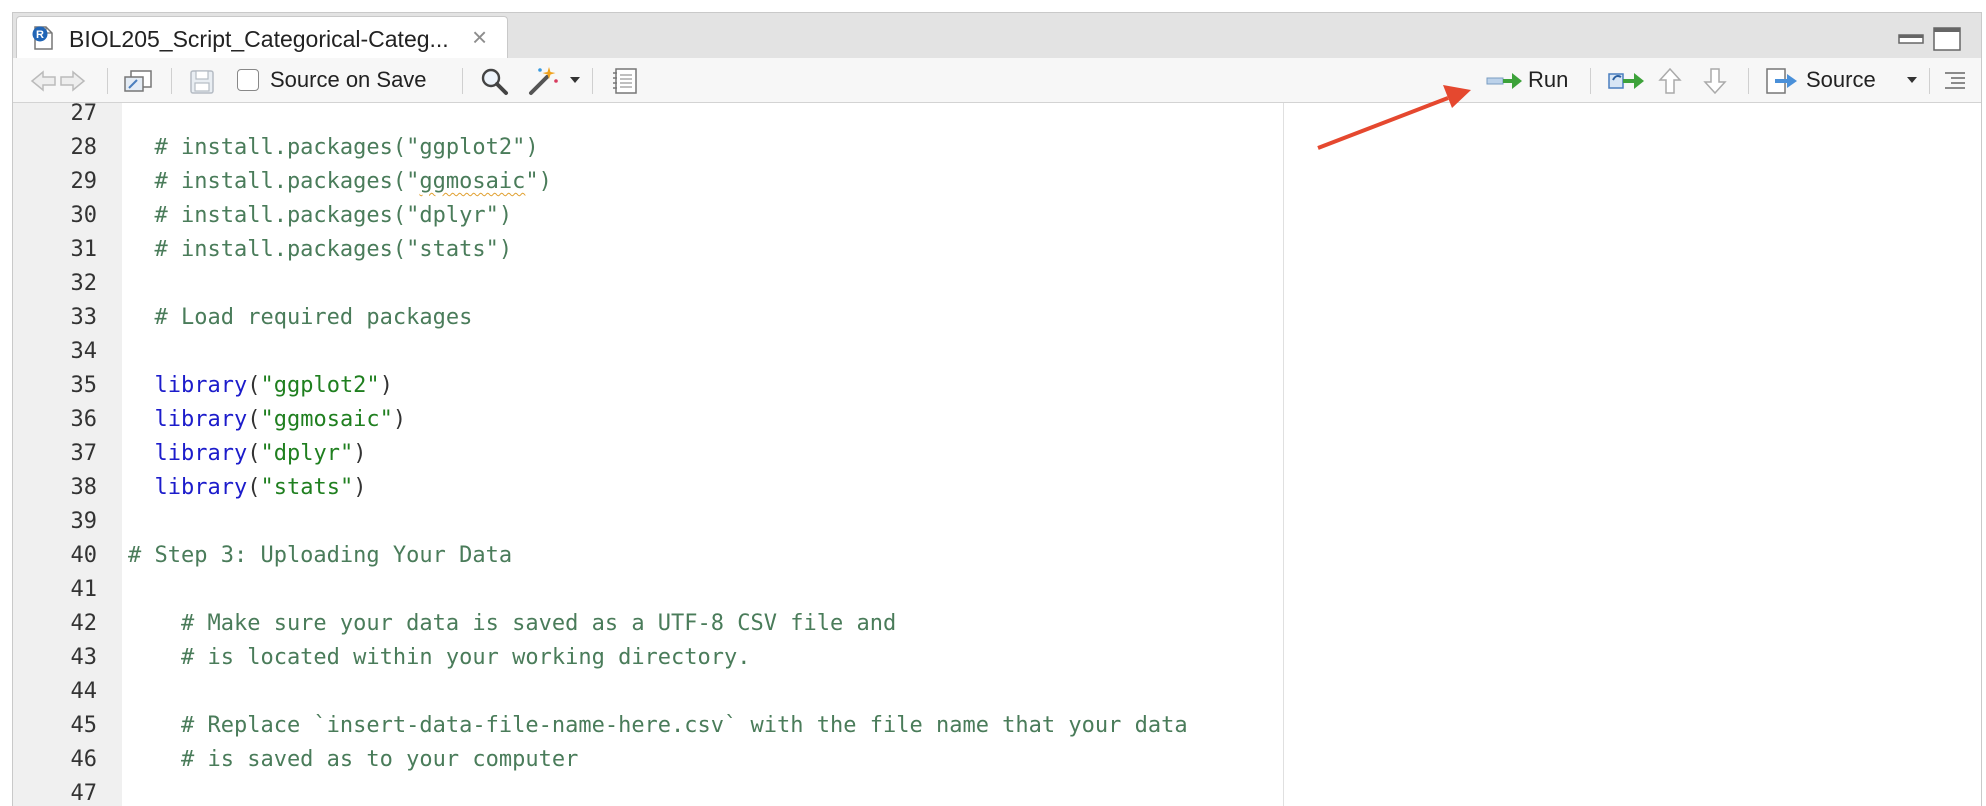 The width and height of the screenshot is (1986, 806). Describe the element at coordinates (84, 113) in the screenshot. I see `line-number: 27` at that location.